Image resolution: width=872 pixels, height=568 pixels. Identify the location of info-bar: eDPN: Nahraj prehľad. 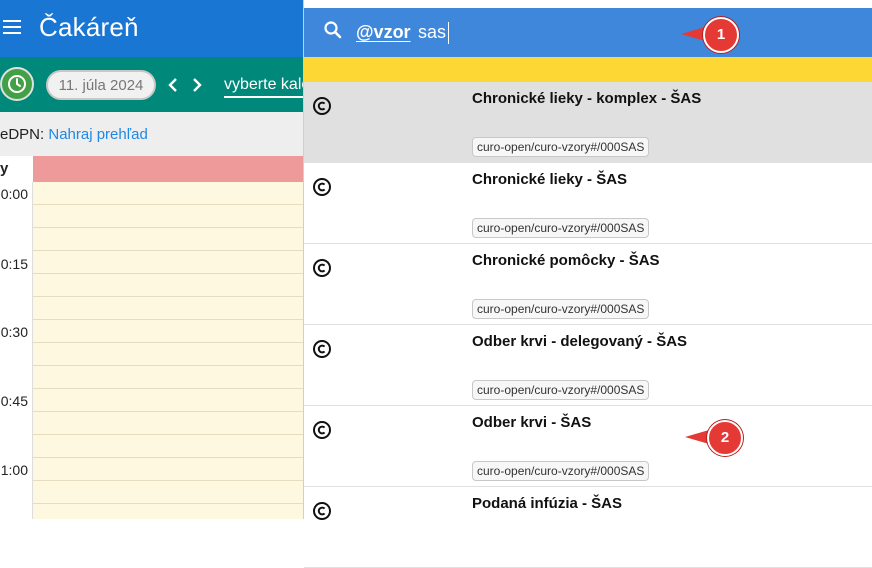
(151, 134).